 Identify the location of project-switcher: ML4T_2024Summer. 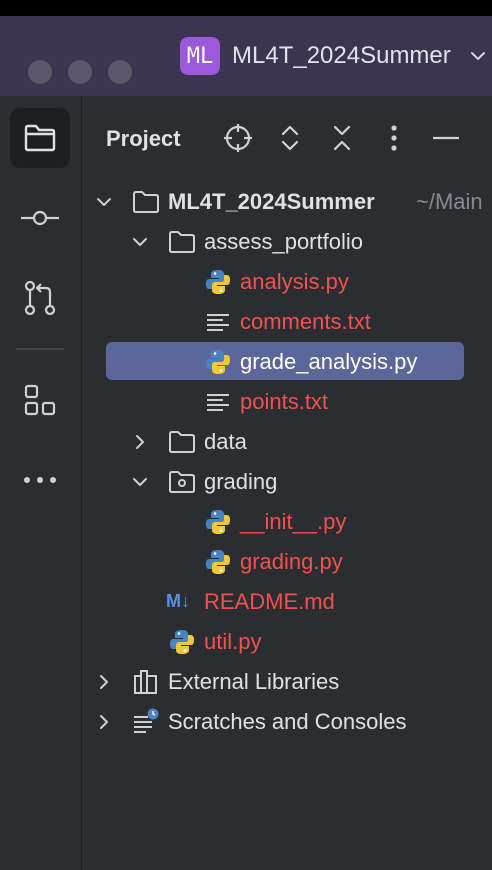
(341, 56).